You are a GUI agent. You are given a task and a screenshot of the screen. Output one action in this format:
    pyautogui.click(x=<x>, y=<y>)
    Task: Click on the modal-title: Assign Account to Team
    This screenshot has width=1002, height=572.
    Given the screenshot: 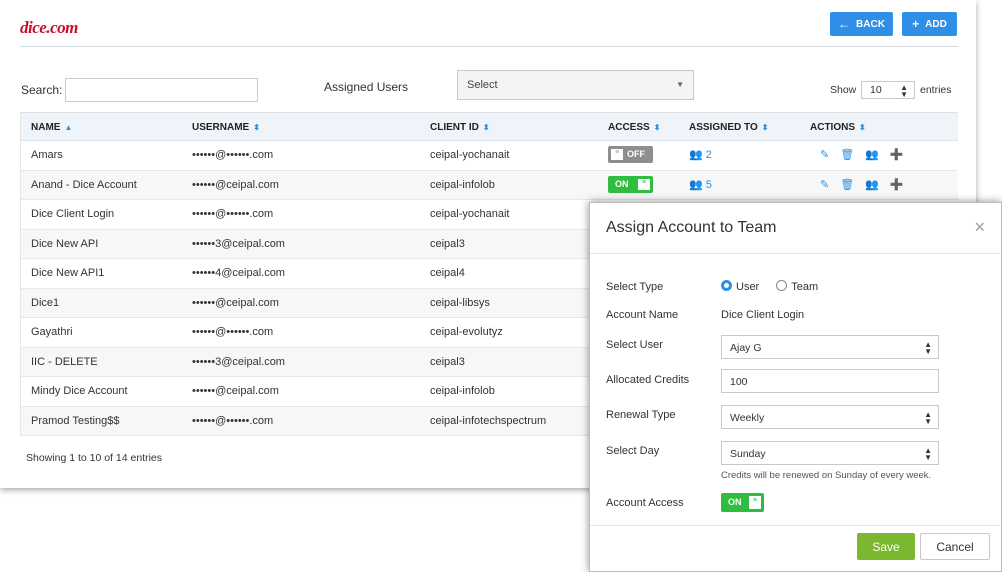 What is the action you would take?
    pyautogui.click(x=691, y=227)
    